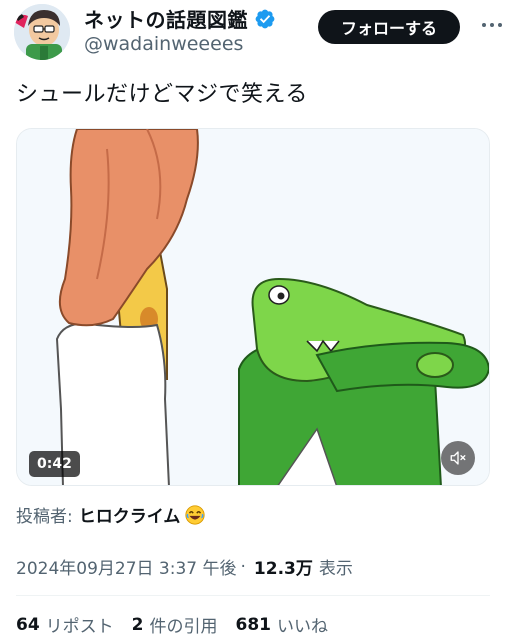  What do you see at coordinates (42, 32) in the screenshot?
I see `author-avatar` at bounding box center [42, 32].